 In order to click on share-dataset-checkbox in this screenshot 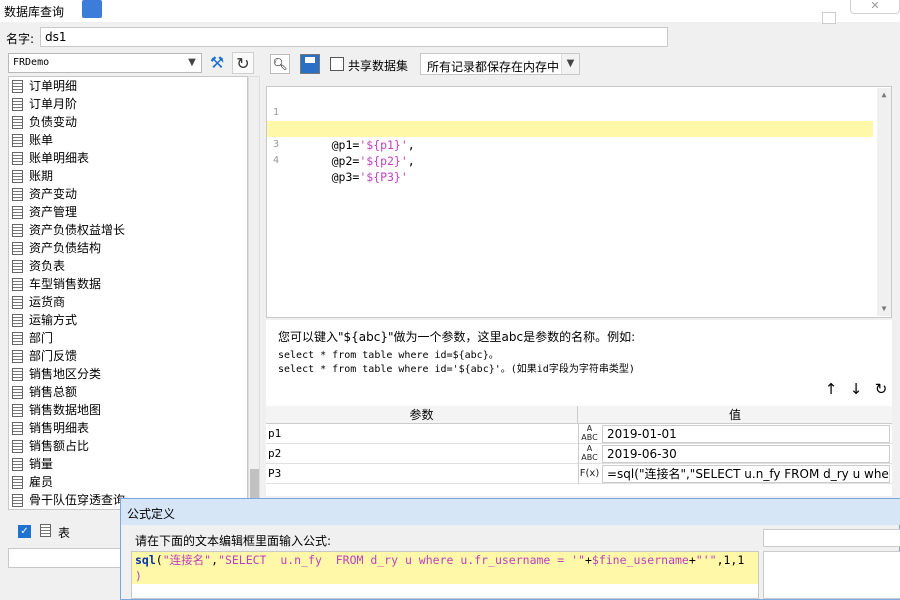, I will do `click(337, 64)`.